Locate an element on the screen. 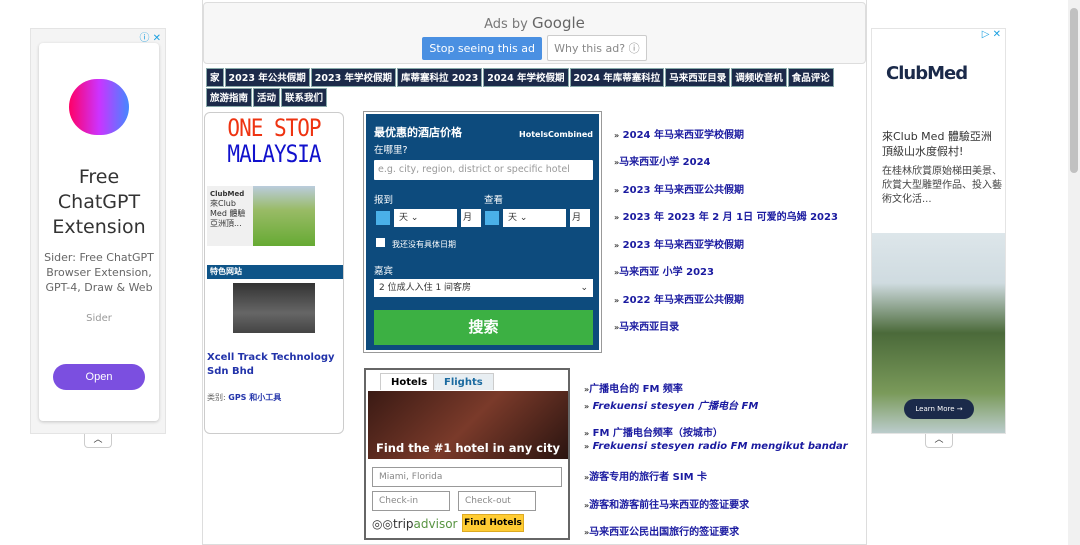 The width and height of the screenshot is (1080, 545). nav-item: 库蒂塞科拉 2023 is located at coordinates (440, 77).